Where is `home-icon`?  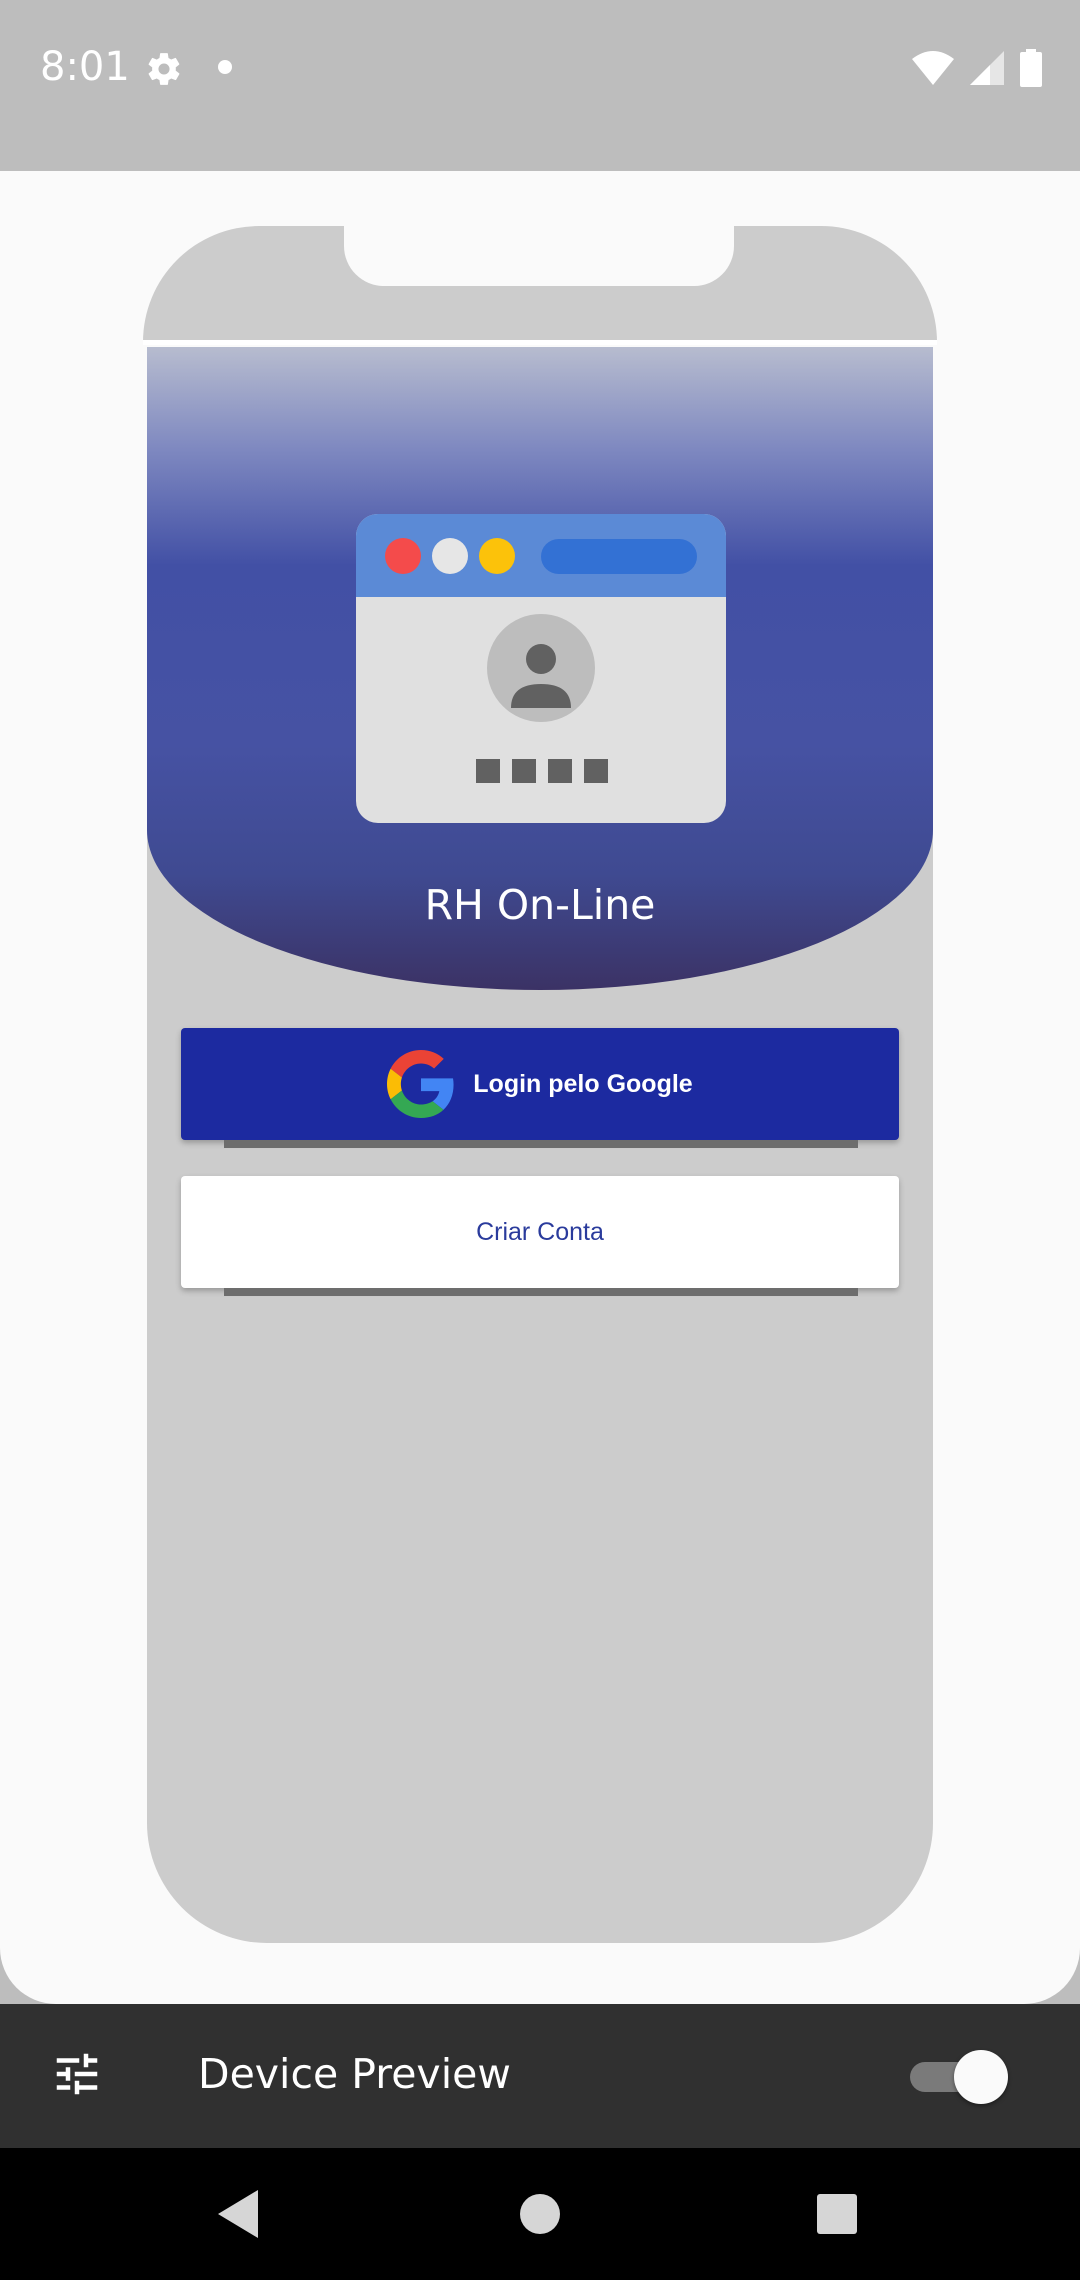
home-icon is located at coordinates (540, 2214).